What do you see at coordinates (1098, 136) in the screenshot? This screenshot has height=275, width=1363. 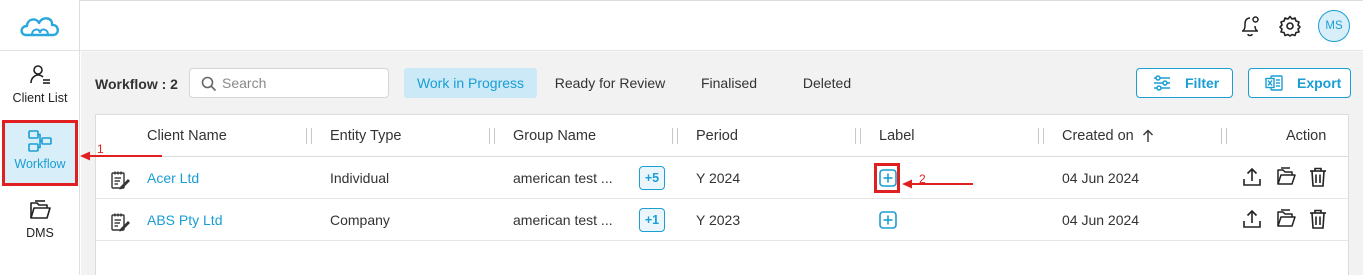 I see `column-header-created-on: Created on` at bounding box center [1098, 136].